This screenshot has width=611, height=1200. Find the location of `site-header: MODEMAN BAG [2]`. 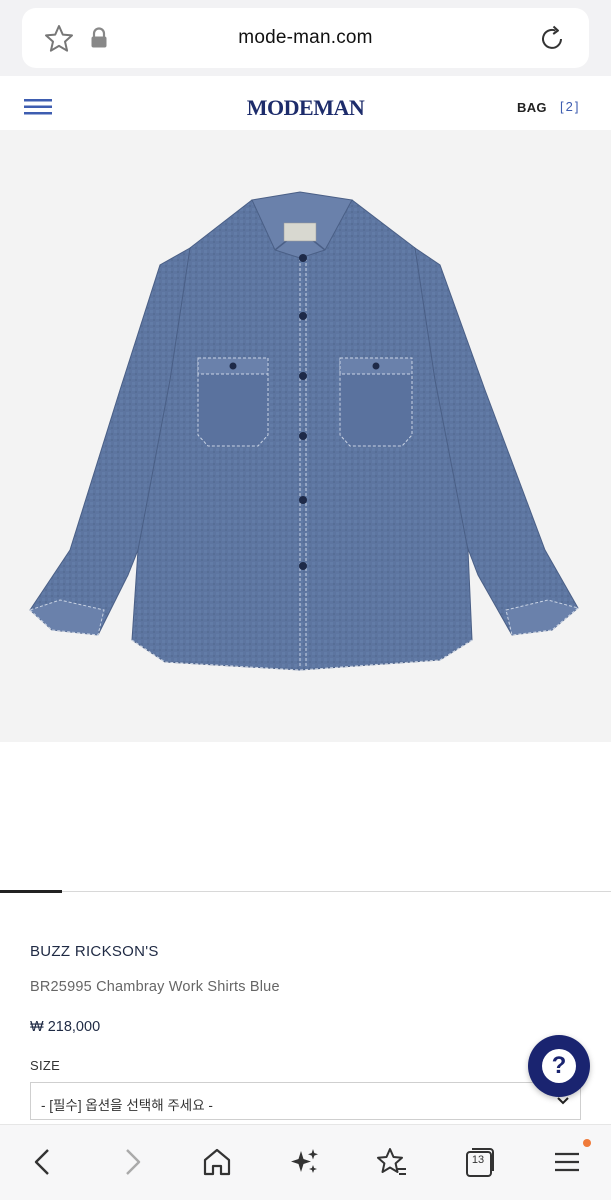

site-header: MODEMAN BAG [2] is located at coordinates (305, 103).